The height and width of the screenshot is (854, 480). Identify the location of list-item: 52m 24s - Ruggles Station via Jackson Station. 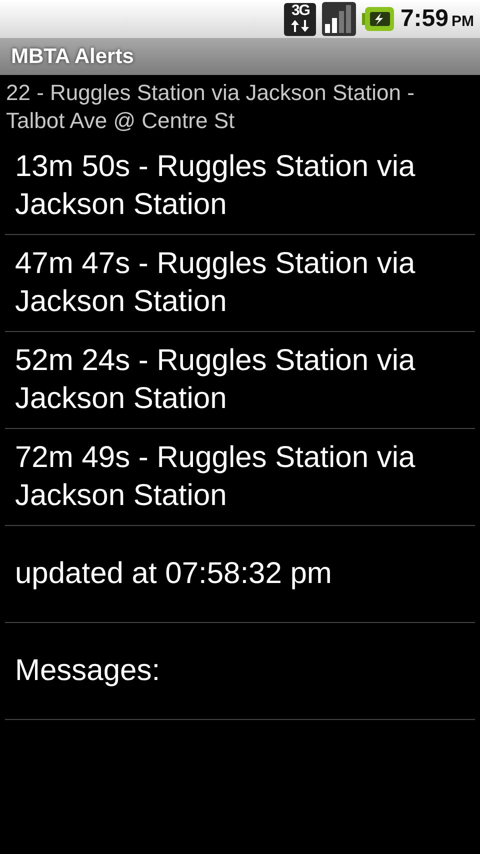
(240, 380).